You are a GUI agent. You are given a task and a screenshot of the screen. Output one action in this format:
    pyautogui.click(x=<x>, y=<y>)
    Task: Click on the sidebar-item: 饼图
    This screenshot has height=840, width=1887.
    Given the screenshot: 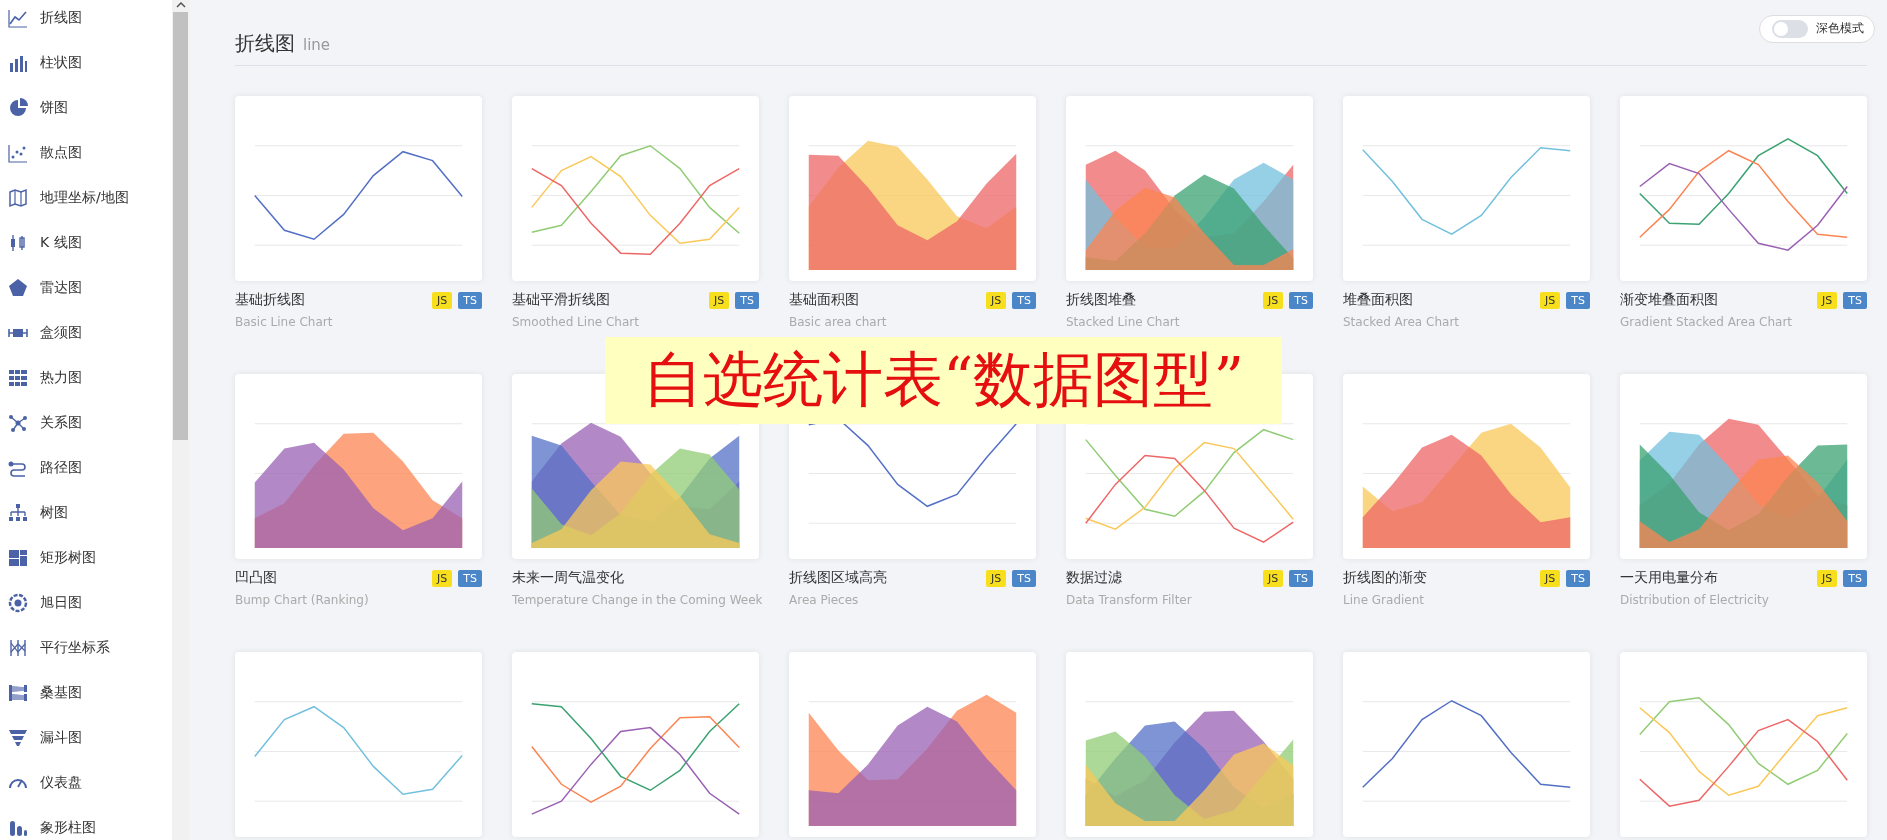 What is the action you would take?
    pyautogui.click(x=86, y=107)
    